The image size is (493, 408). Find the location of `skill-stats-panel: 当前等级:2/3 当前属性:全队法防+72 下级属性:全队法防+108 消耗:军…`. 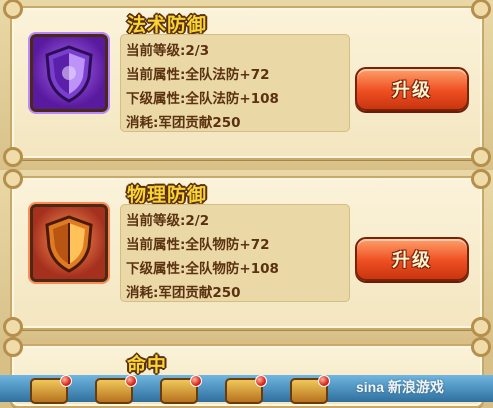

skill-stats-panel: 当前等级:2/3 当前属性:全队法防+72 下级属性:全队法防+108 消耗:军… is located at coordinates (235, 83).